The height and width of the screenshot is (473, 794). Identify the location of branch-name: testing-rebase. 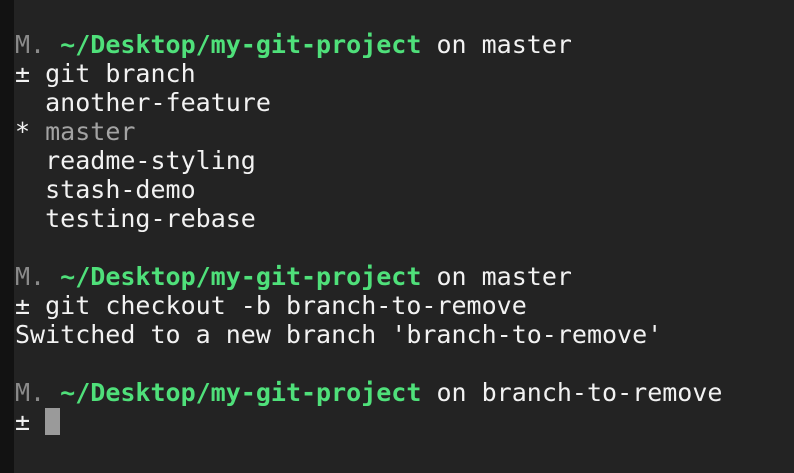
(150, 218).